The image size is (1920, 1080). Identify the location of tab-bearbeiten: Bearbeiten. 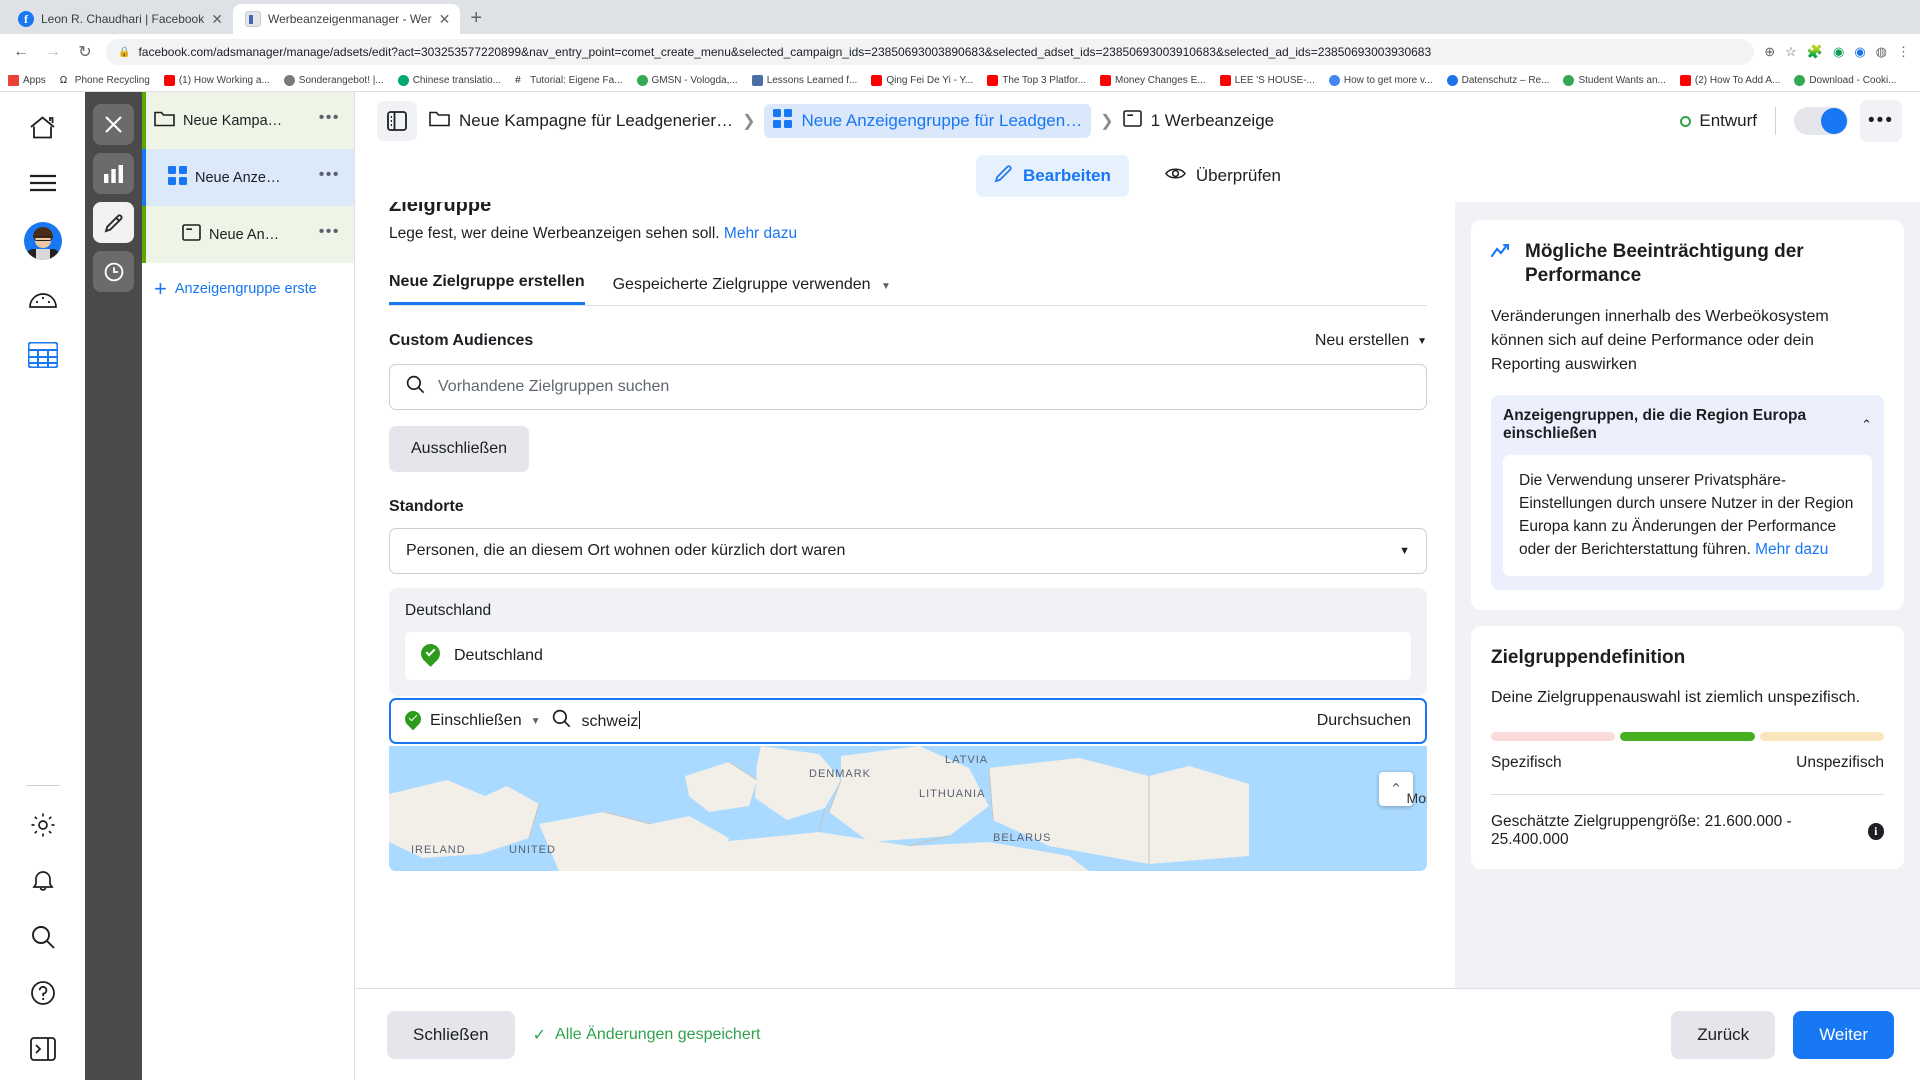
(1052, 176).